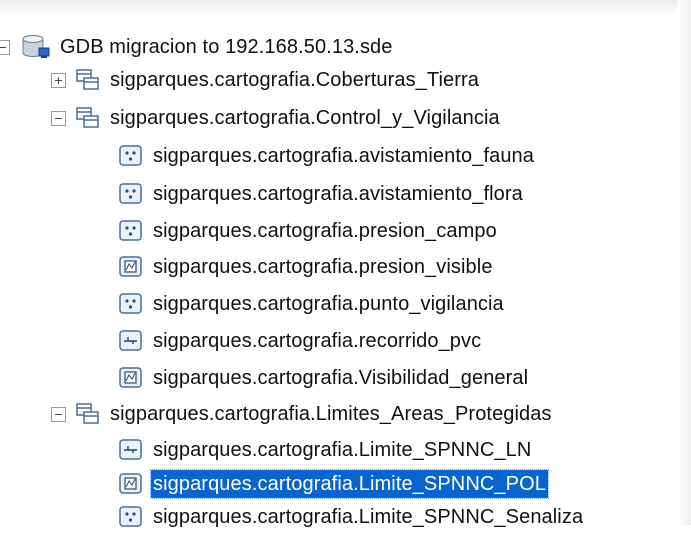 Image resolution: width=691 pixels, height=534 pixels. Describe the element at coordinates (294, 80) in the screenshot. I see `tree-dataset-label: sigparques.cartografia.Coberturas_Tierra` at that location.